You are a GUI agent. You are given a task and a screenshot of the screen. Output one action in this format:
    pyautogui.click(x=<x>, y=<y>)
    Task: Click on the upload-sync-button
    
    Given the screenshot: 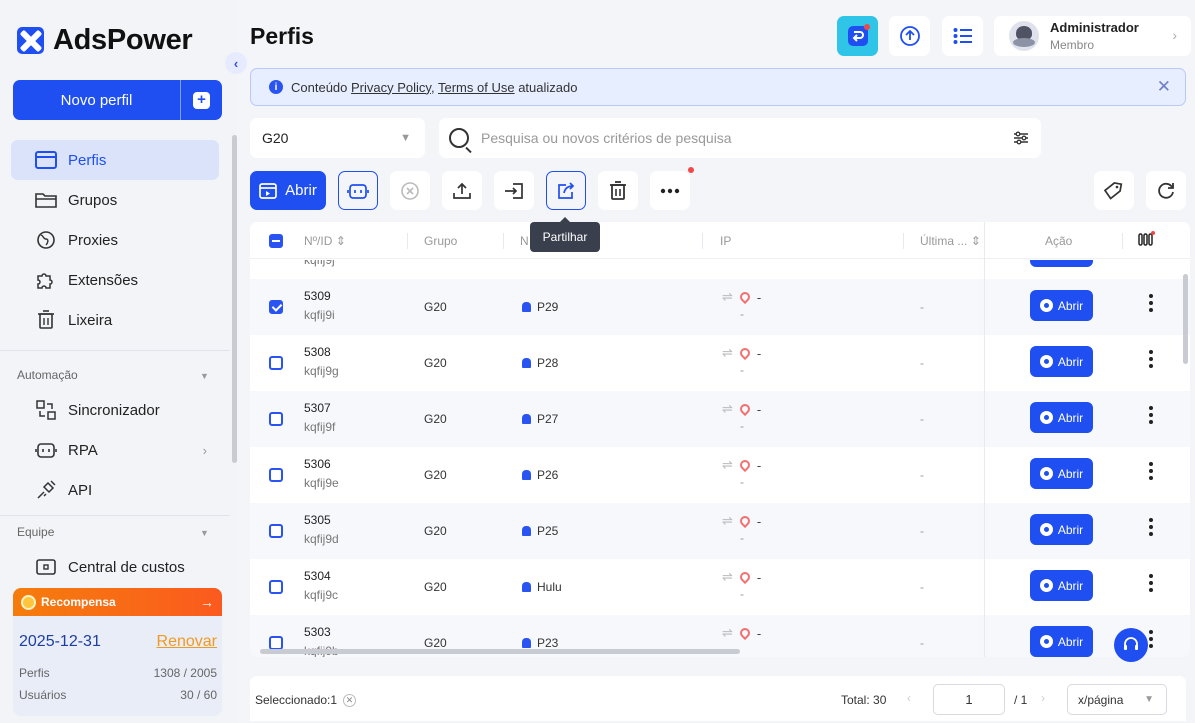 What is the action you would take?
    pyautogui.click(x=909, y=36)
    